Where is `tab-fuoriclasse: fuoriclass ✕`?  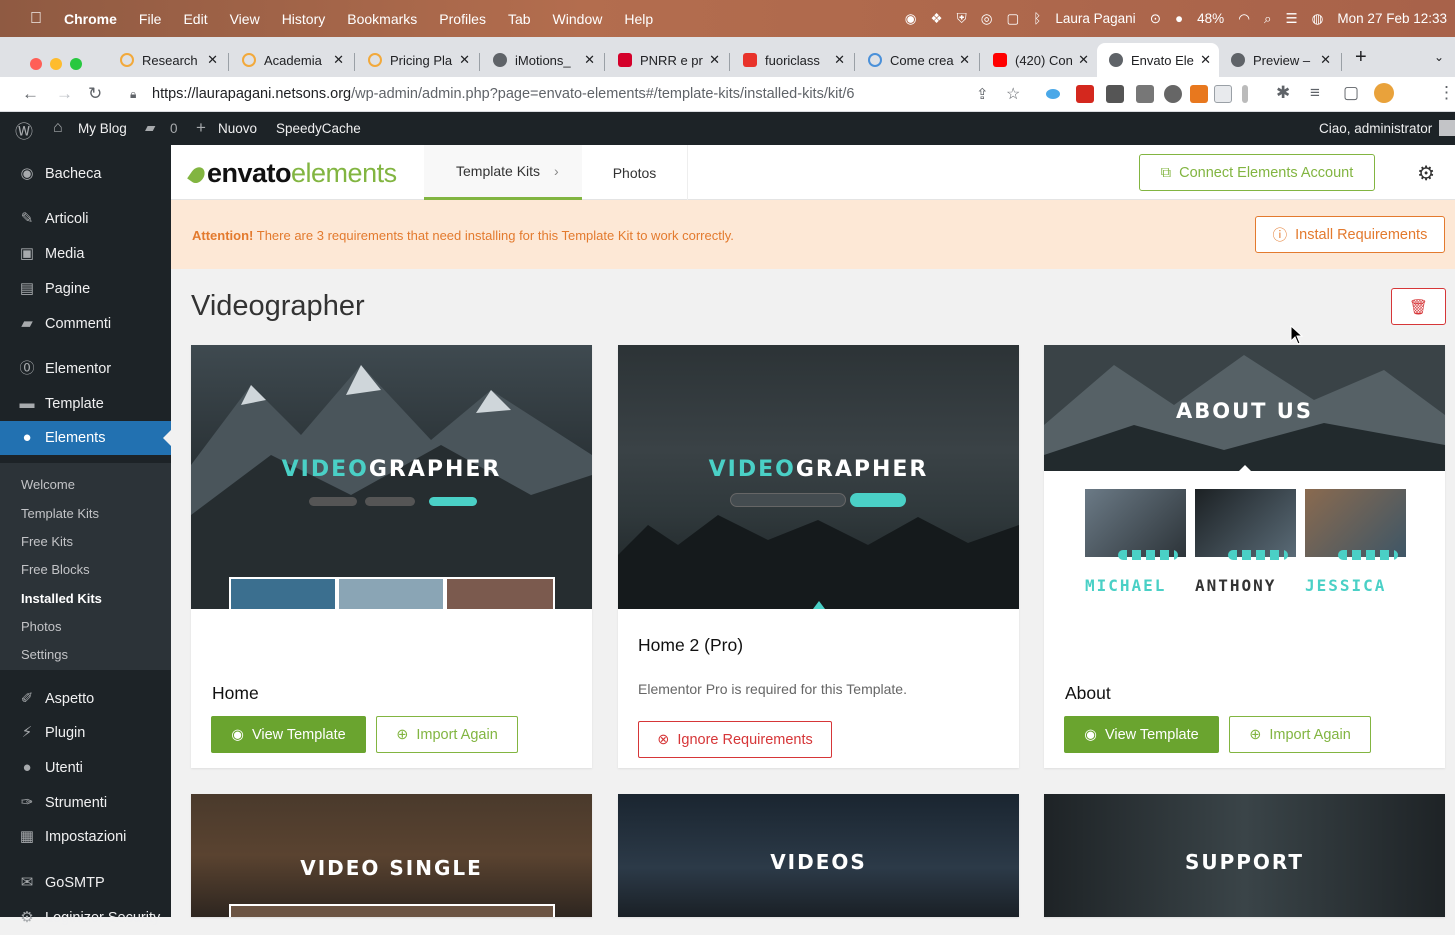 tab-fuoriclasse: fuoriclass ✕ is located at coordinates (792, 60).